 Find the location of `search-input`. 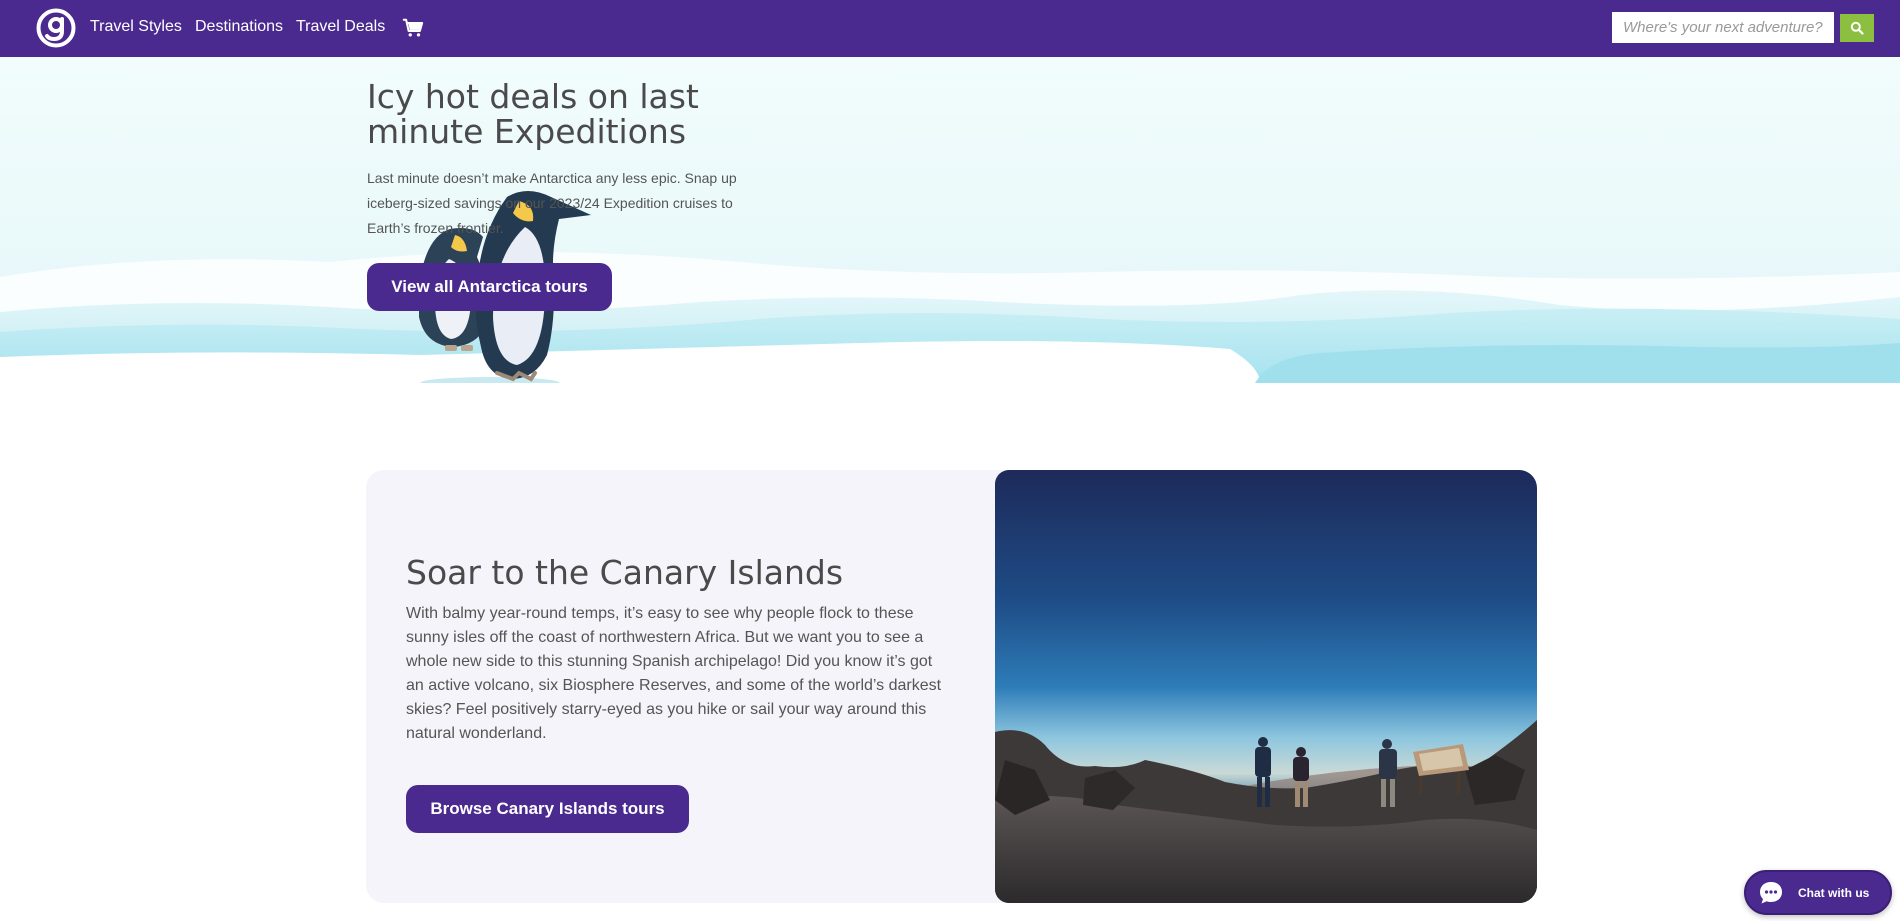

search-input is located at coordinates (1723, 27).